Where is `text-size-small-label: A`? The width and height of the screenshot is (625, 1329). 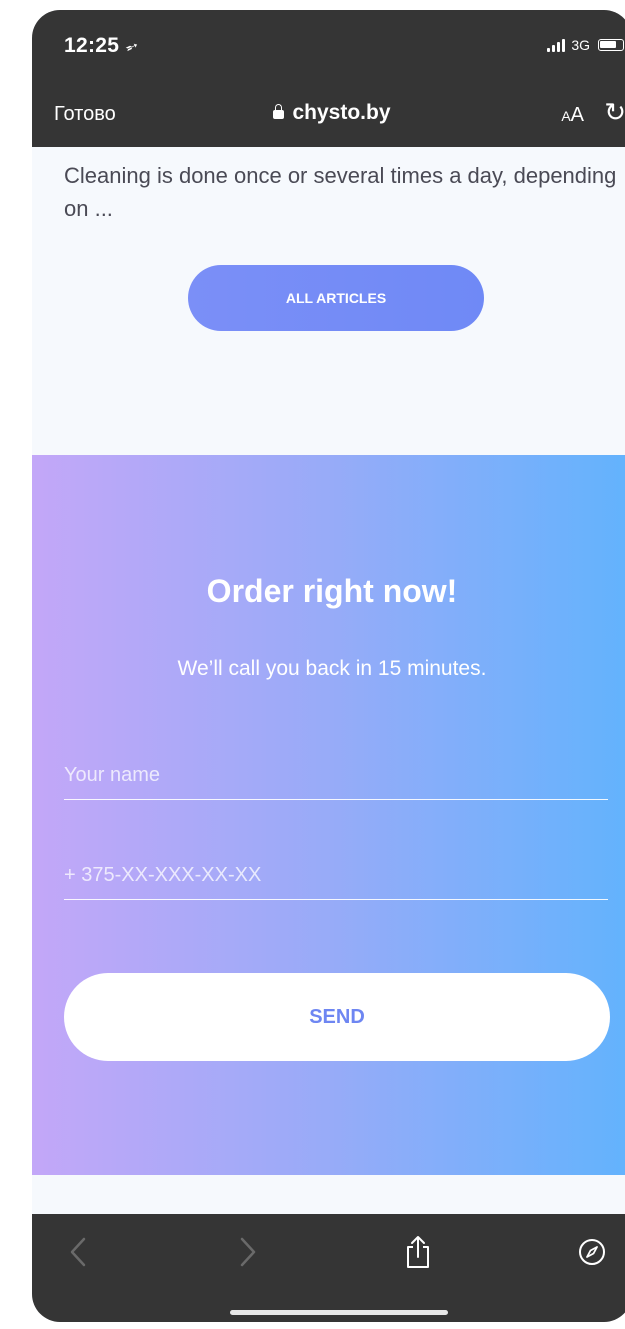 text-size-small-label: A is located at coordinates (566, 116).